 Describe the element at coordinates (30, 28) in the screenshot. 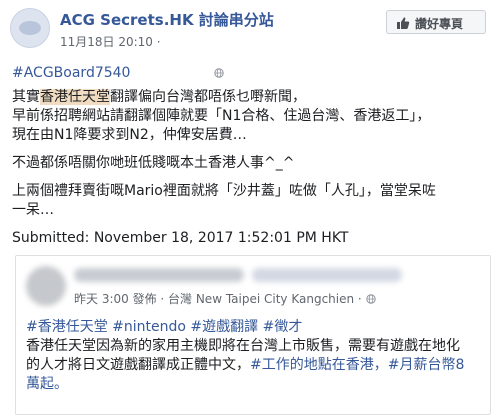

I see `page-avatar` at that location.